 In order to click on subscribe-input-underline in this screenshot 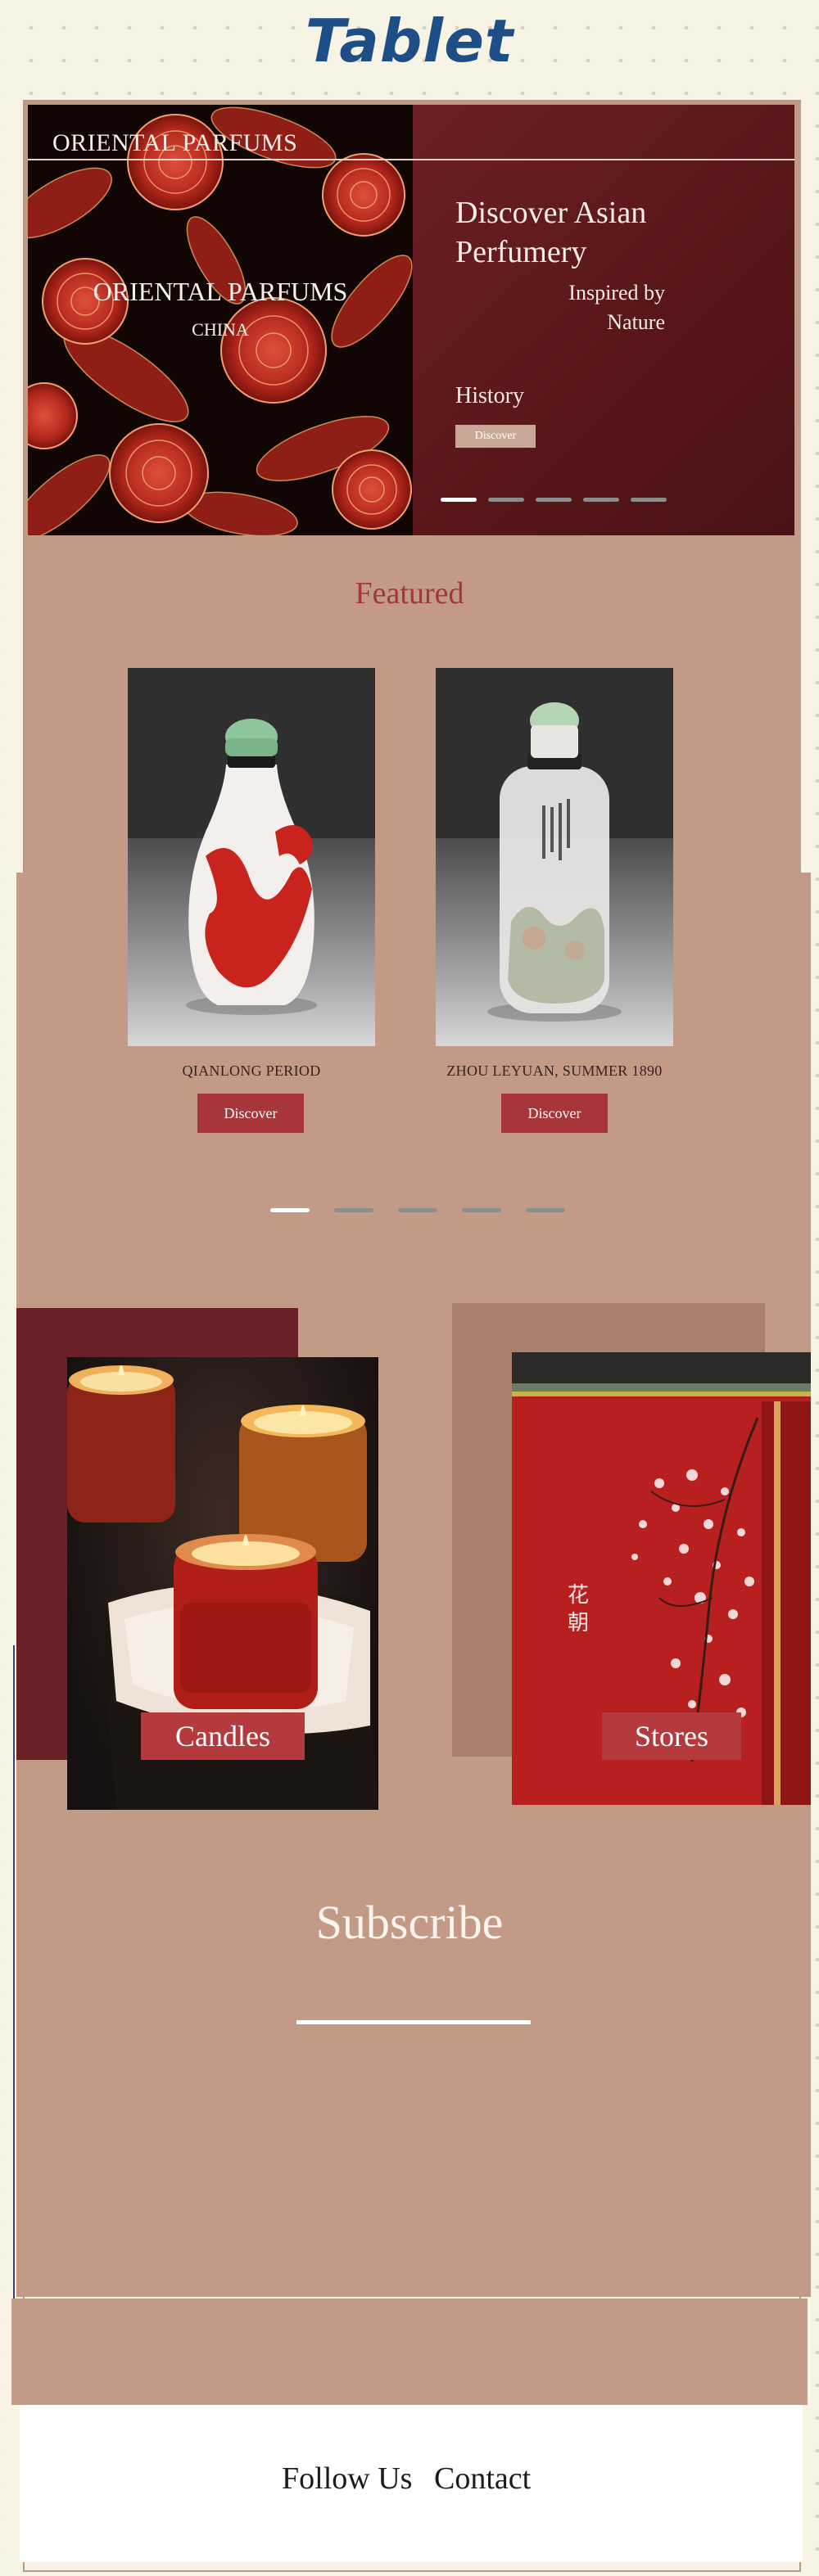, I will do `click(413, 2022)`.